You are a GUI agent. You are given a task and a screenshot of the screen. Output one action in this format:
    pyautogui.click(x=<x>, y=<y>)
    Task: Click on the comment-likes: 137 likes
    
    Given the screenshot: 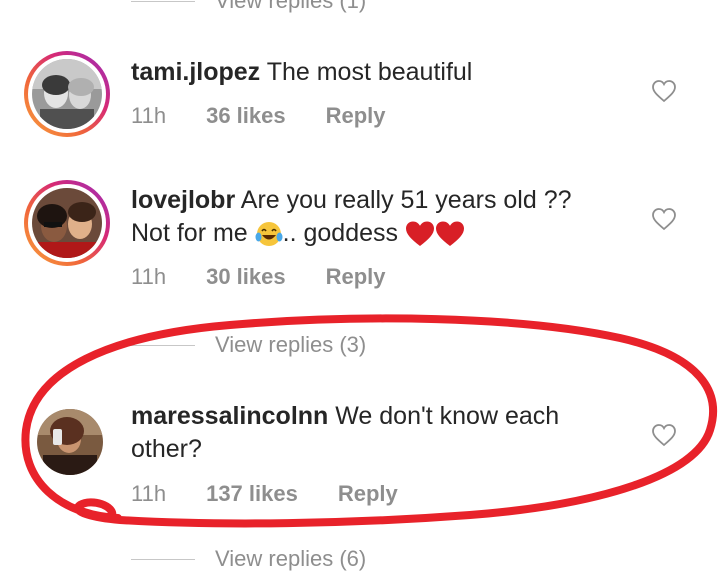 What is the action you would take?
    pyautogui.click(x=252, y=494)
    